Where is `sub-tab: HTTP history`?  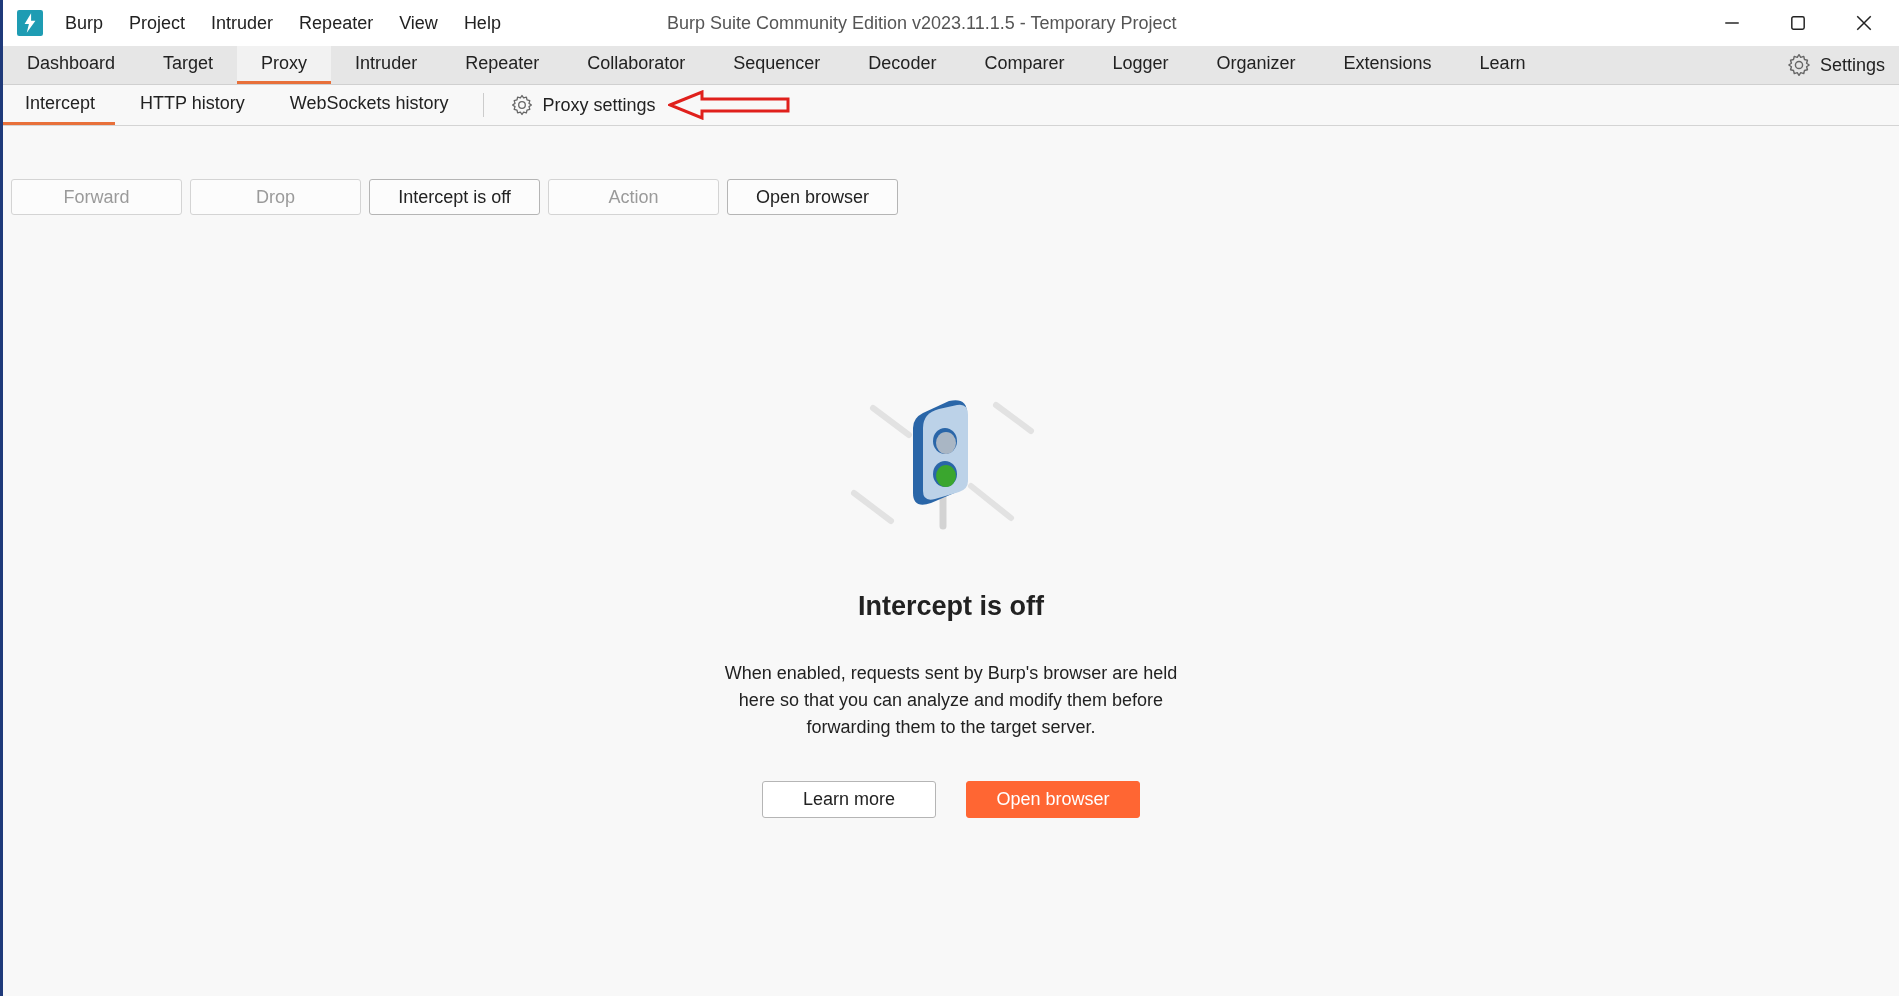 sub-tab: HTTP history is located at coordinates (191, 105).